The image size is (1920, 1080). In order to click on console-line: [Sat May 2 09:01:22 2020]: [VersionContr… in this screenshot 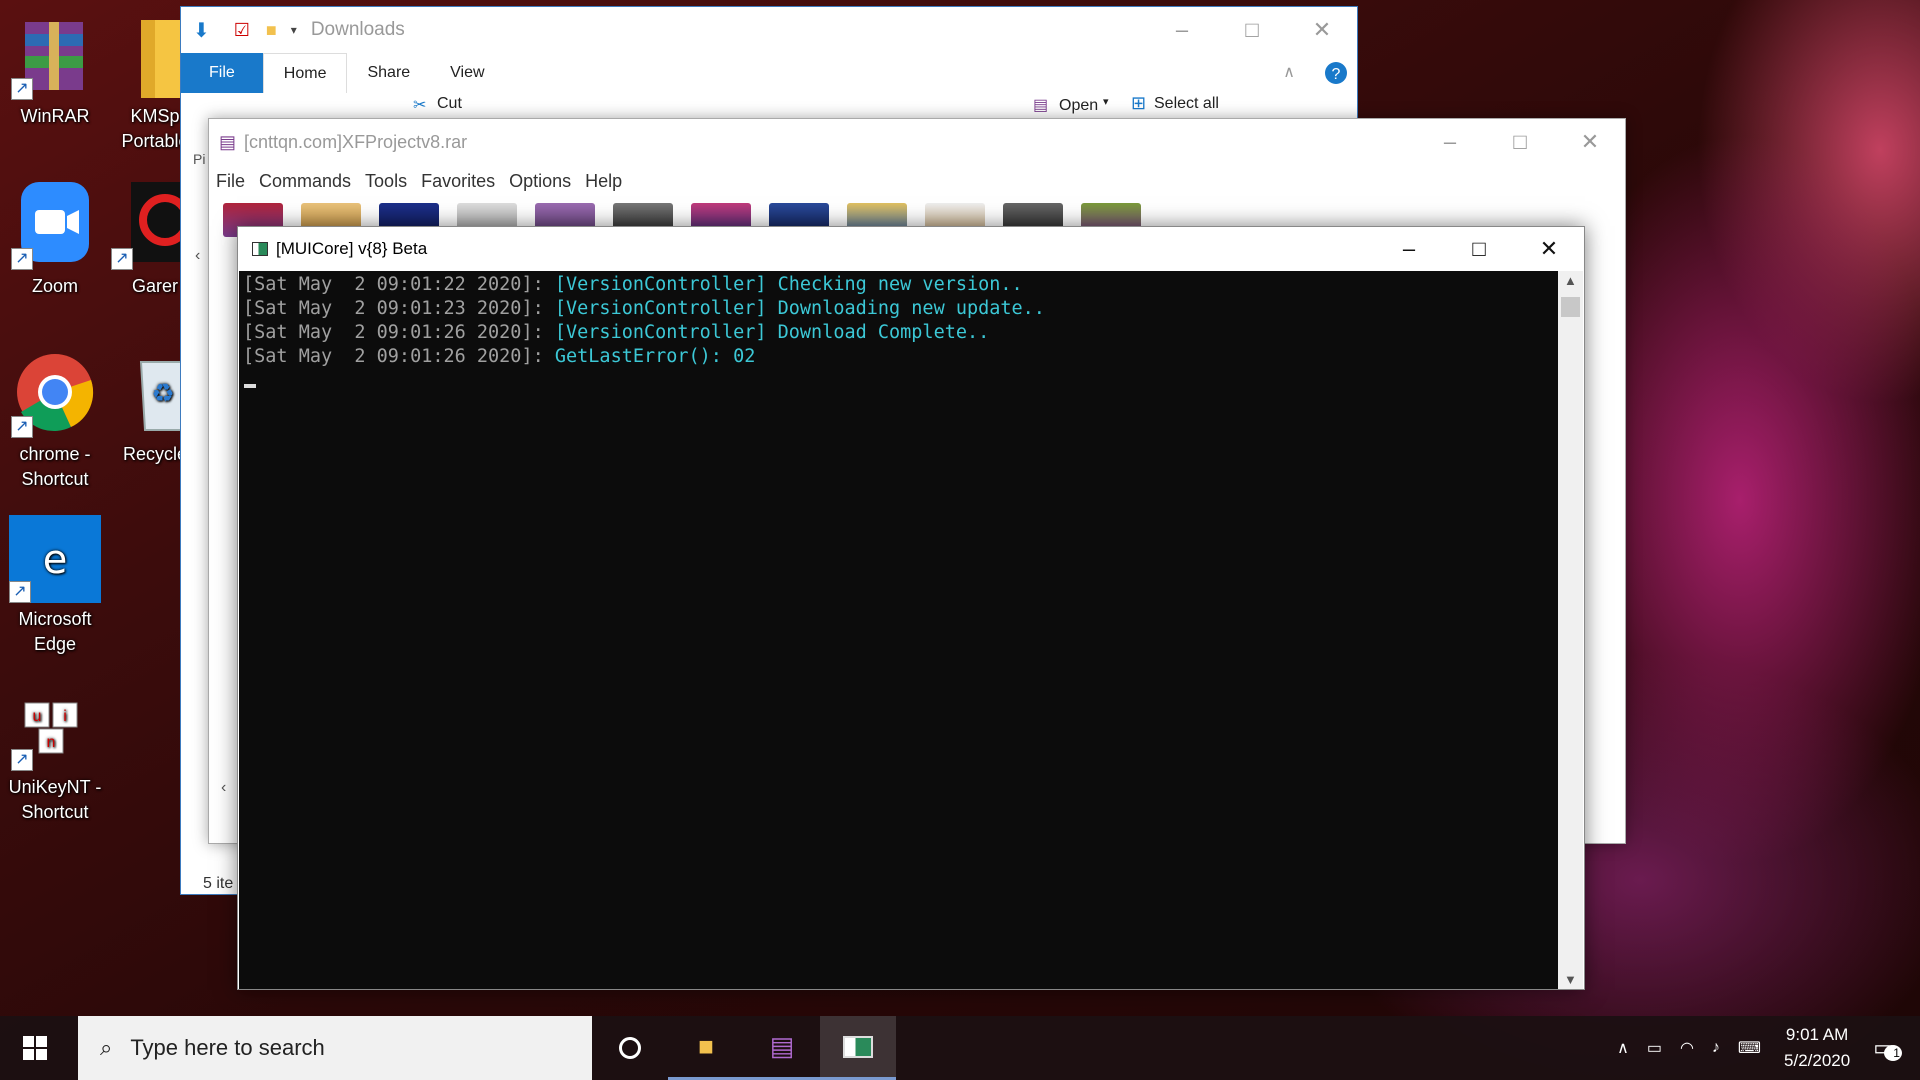, I will do `click(633, 284)`.